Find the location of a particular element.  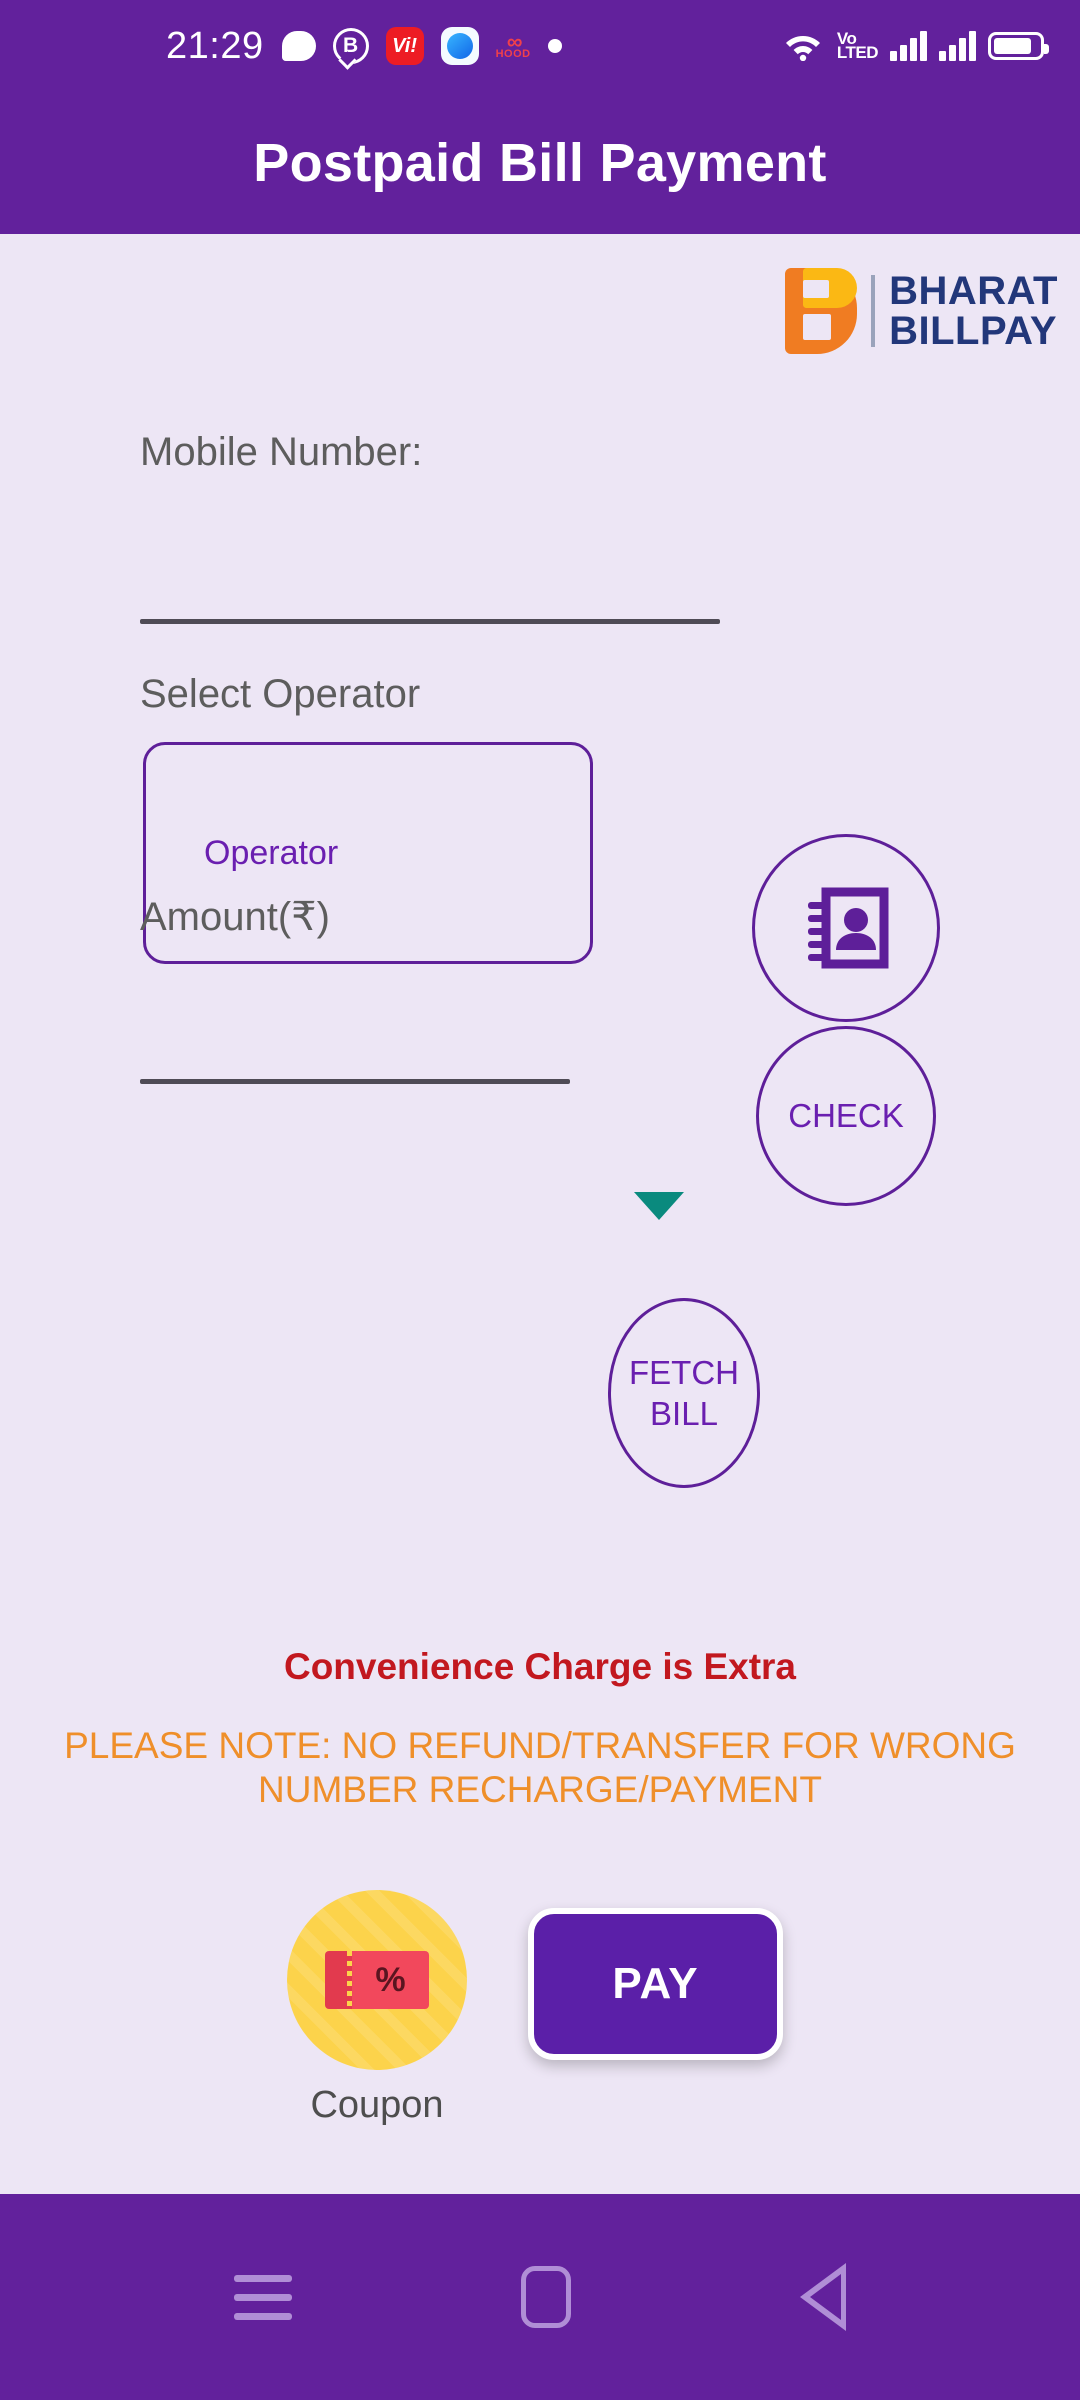

android-navigation-bar is located at coordinates (540, 2297).